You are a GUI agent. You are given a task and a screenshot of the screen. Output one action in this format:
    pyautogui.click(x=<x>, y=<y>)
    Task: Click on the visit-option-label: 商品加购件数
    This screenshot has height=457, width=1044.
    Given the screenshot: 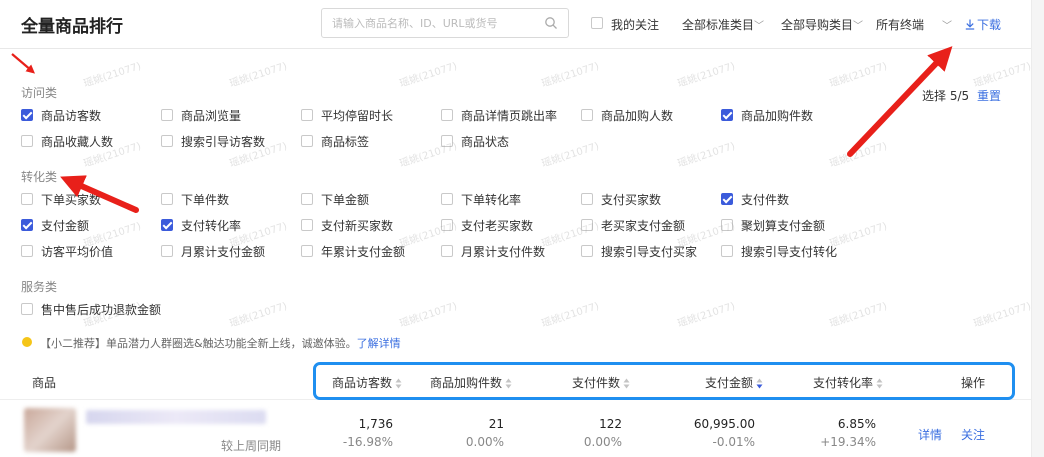 What is the action you would take?
    pyautogui.click(x=777, y=115)
    